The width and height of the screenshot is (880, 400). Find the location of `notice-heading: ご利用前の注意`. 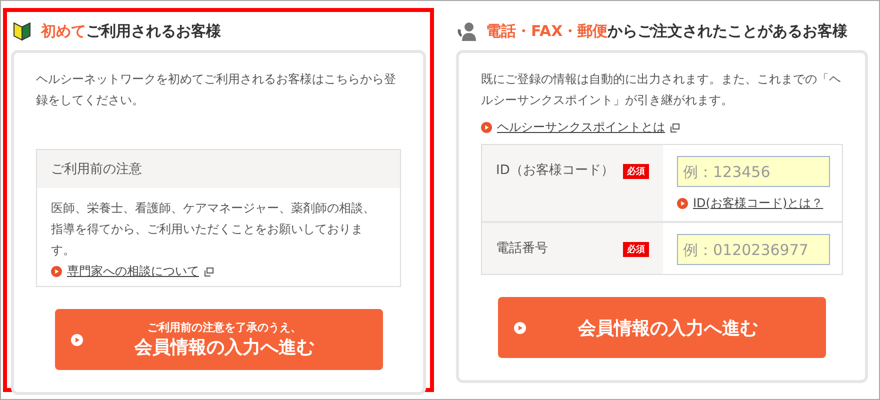

notice-heading: ご利用前の注意 is located at coordinates (218, 169).